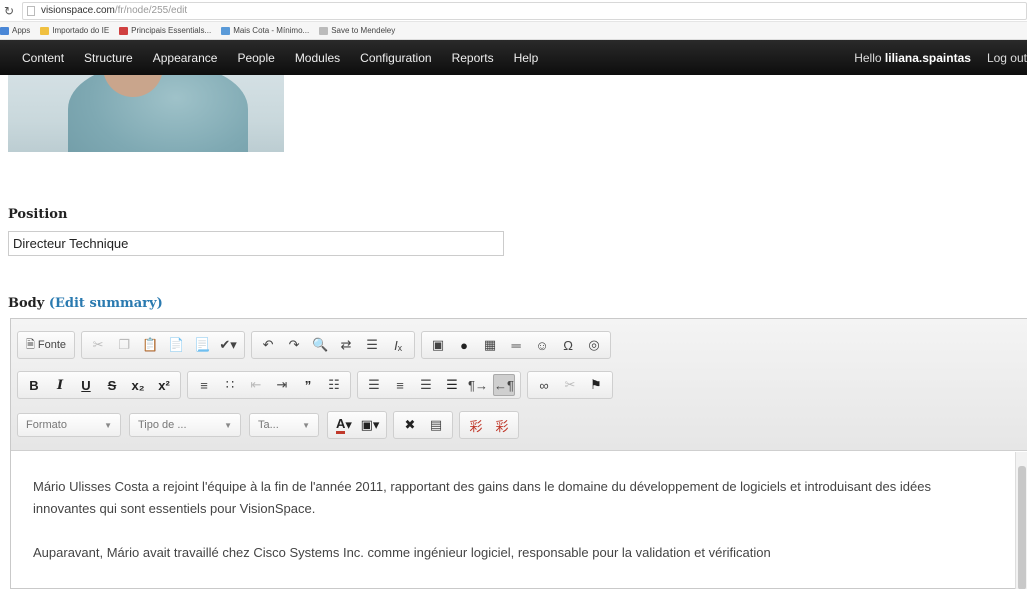  Describe the element at coordinates (542, 345) in the screenshot. I see `smiley-icon: ☺` at that location.